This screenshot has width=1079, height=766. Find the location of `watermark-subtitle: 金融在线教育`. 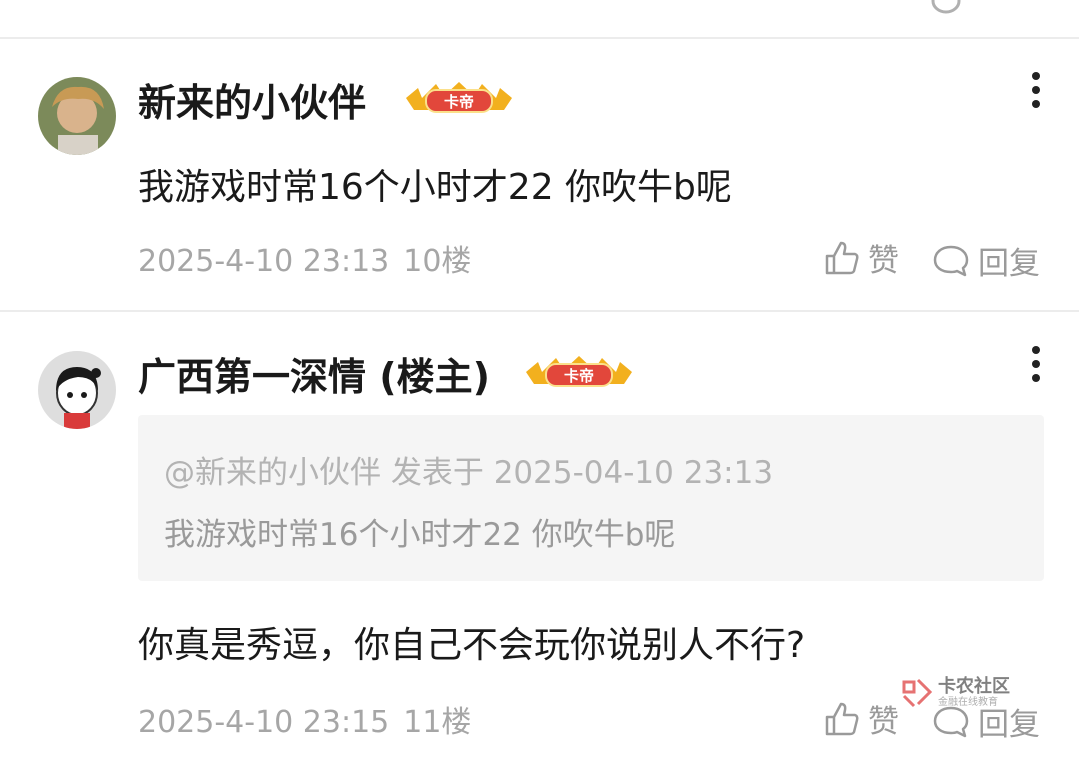

watermark-subtitle: 金融在线教育 is located at coordinates (968, 702).